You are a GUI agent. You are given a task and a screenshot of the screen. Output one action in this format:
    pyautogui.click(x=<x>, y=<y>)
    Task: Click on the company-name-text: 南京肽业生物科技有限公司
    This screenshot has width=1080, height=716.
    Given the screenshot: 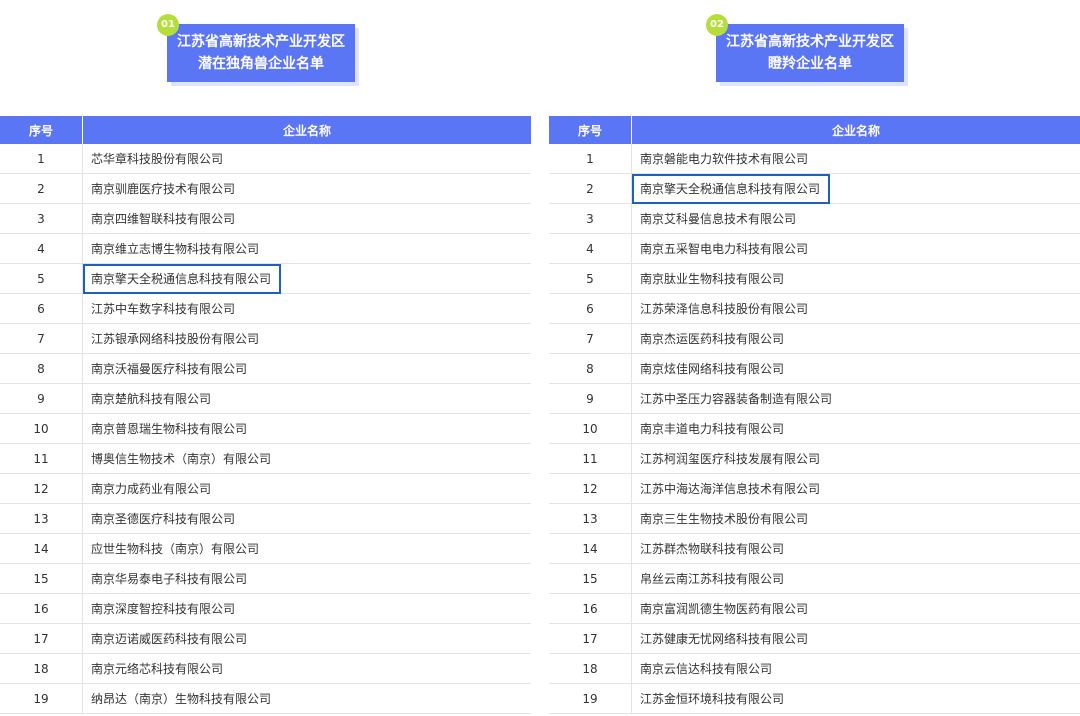 What is the action you would take?
    pyautogui.click(x=712, y=279)
    